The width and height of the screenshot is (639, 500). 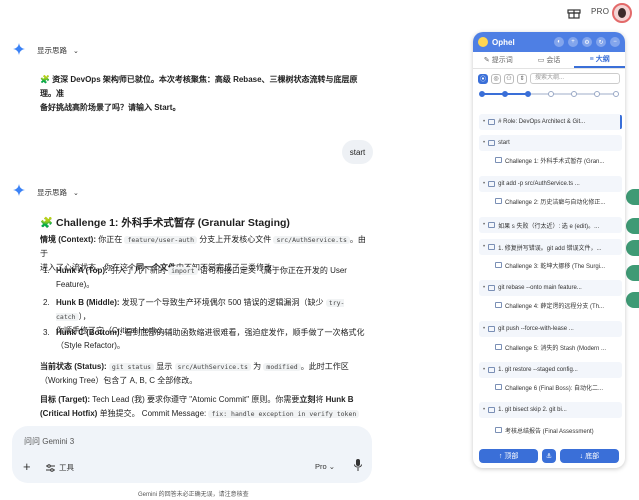 What do you see at coordinates (541, 60) in the screenshot?
I see `sessions-icon: ▭` at bounding box center [541, 60].